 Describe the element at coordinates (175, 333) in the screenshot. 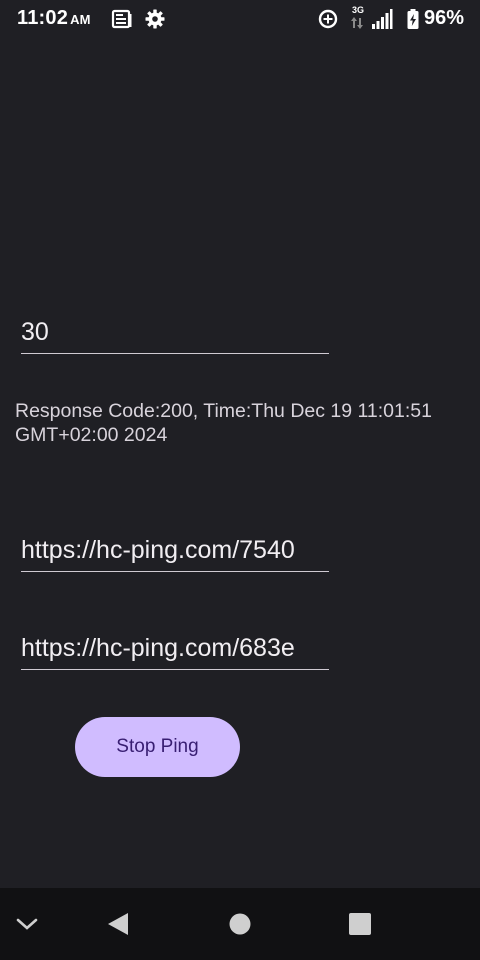

I see `interval-input: 30` at that location.